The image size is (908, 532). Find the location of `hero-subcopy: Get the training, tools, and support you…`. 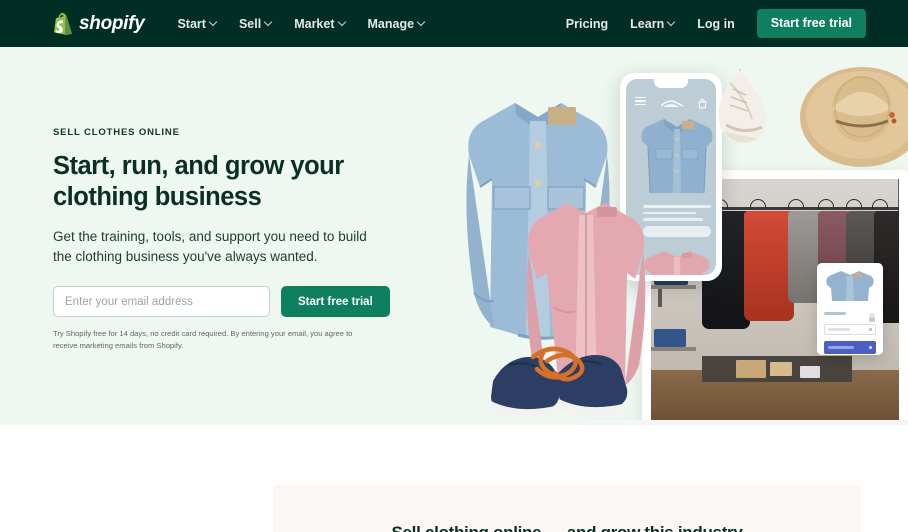

hero-subcopy: Get the training, tools, and support you… is located at coordinates (220, 247).